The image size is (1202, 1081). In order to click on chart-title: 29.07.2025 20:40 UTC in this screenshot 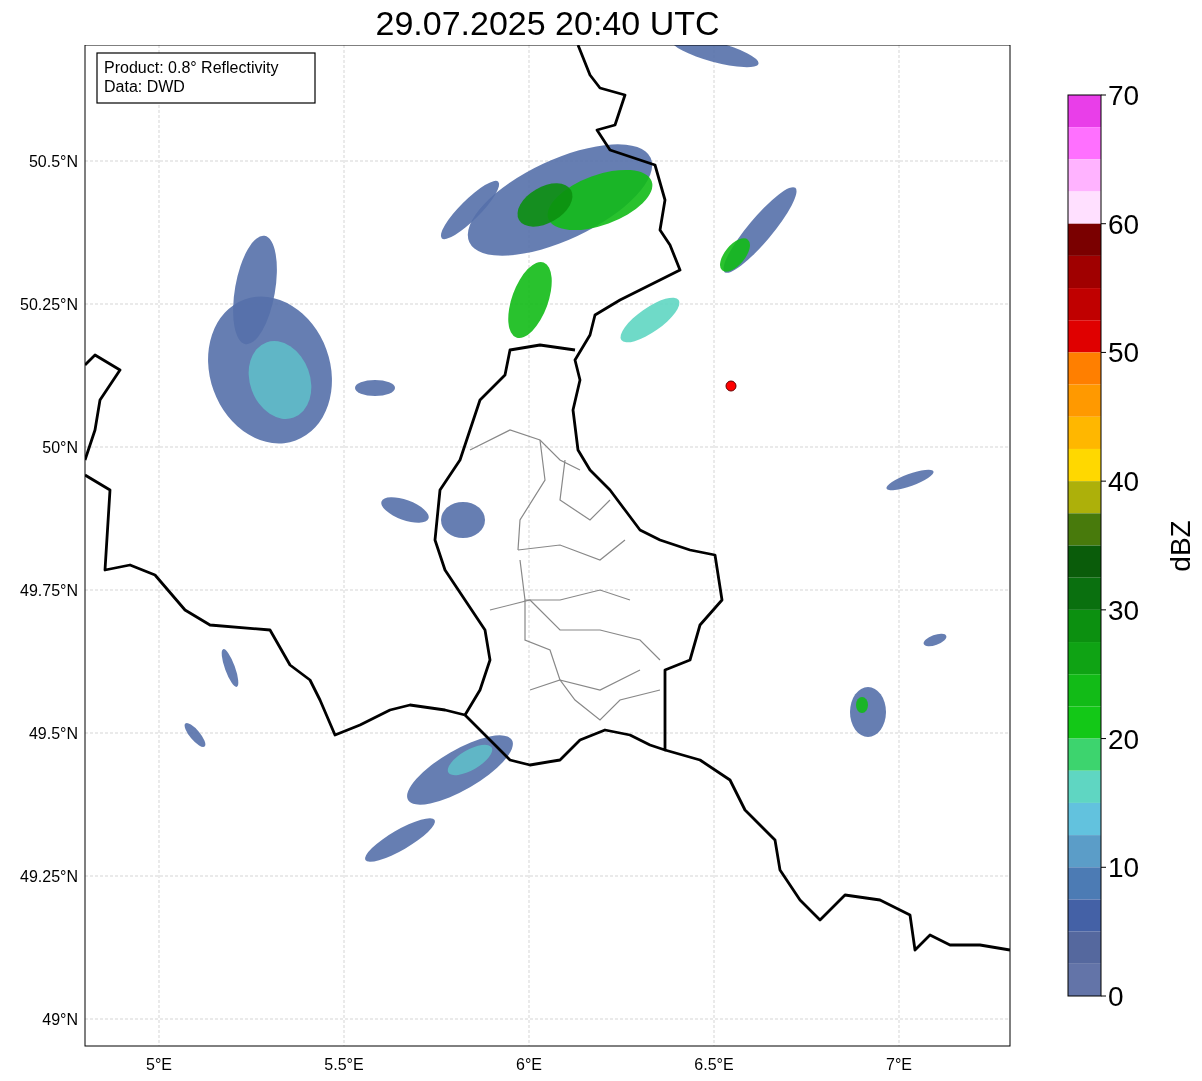, I will do `click(547, 22)`.